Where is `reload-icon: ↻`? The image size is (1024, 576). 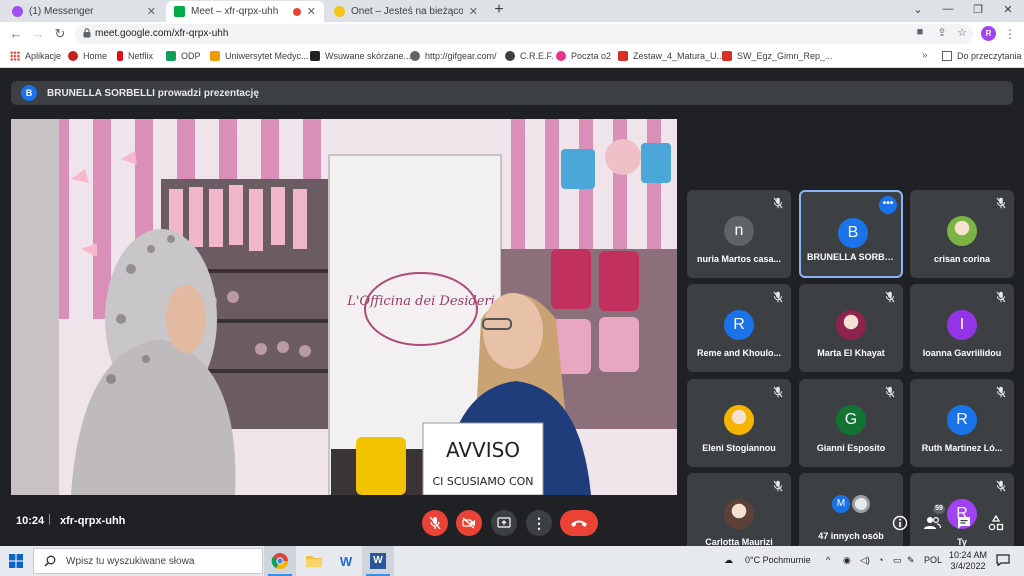
reload-icon: ↻ is located at coordinates (60, 34).